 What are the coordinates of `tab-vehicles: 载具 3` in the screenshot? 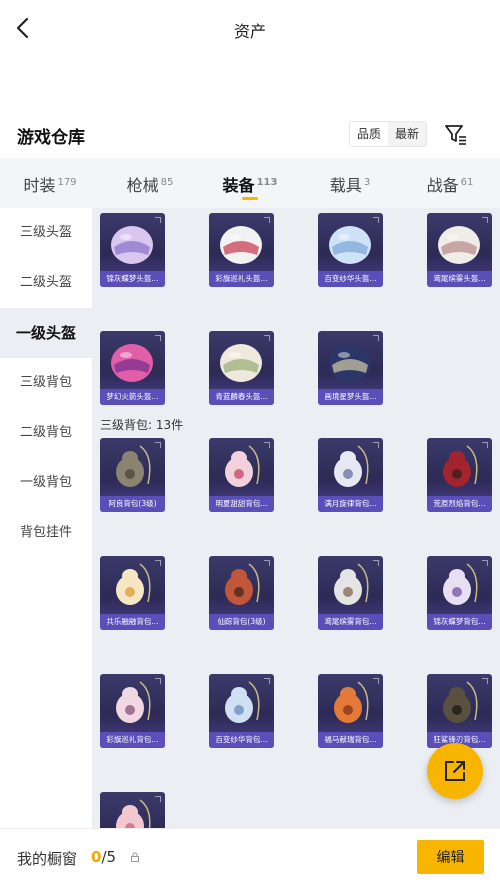 It's located at (350, 183).